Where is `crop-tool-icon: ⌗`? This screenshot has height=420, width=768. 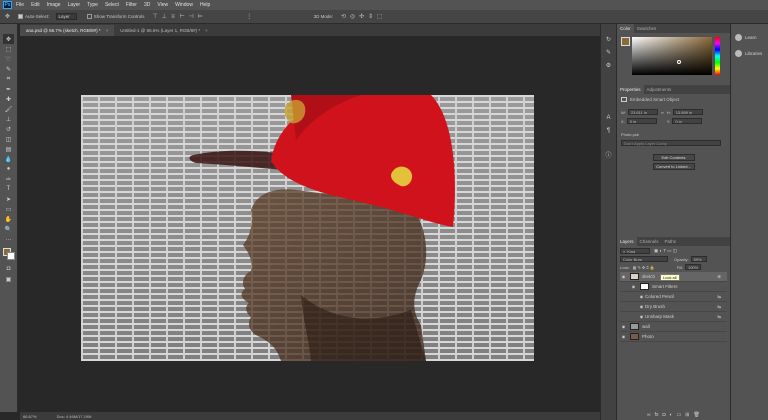
crop-tool-icon: ⌗ is located at coordinates (8, 79).